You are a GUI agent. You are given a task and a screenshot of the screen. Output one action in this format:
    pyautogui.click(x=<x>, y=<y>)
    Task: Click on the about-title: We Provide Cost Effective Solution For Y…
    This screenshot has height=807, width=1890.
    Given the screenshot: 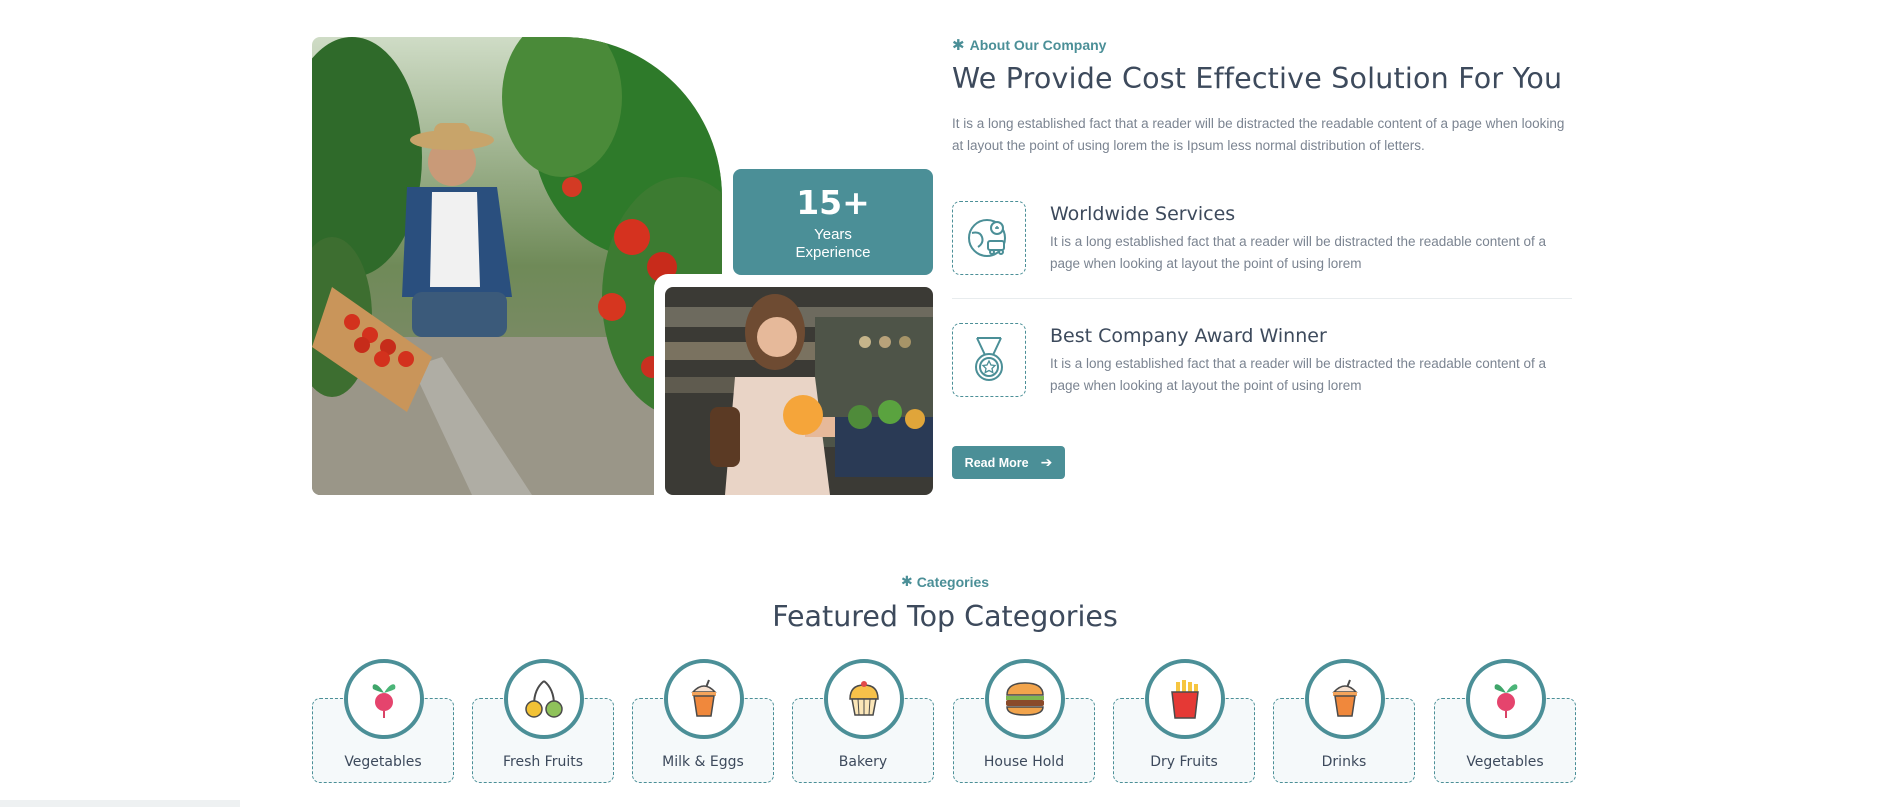 What is the action you would take?
    pyautogui.click(x=1257, y=78)
    